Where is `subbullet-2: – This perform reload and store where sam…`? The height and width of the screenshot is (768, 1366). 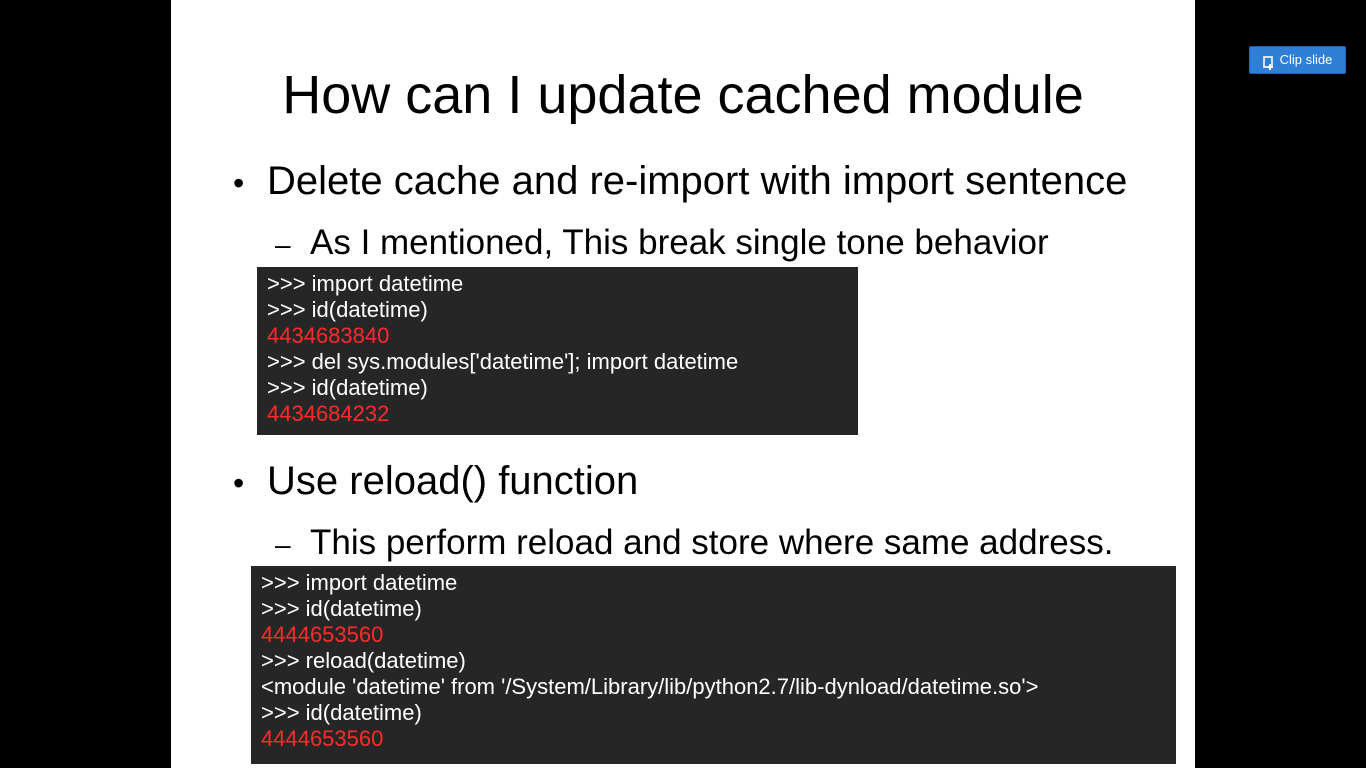 subbullet-2: – This perform reload and store where sam… is located at coordinates (694, 544).